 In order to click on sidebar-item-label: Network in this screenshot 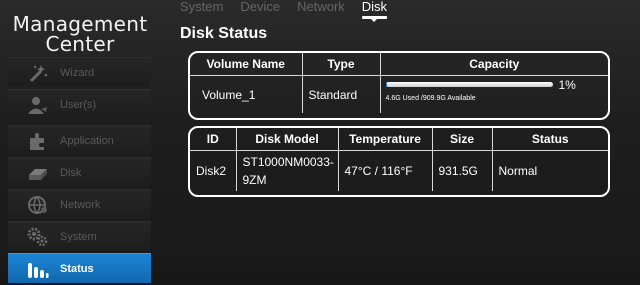, I will do `click(80, 204)`.